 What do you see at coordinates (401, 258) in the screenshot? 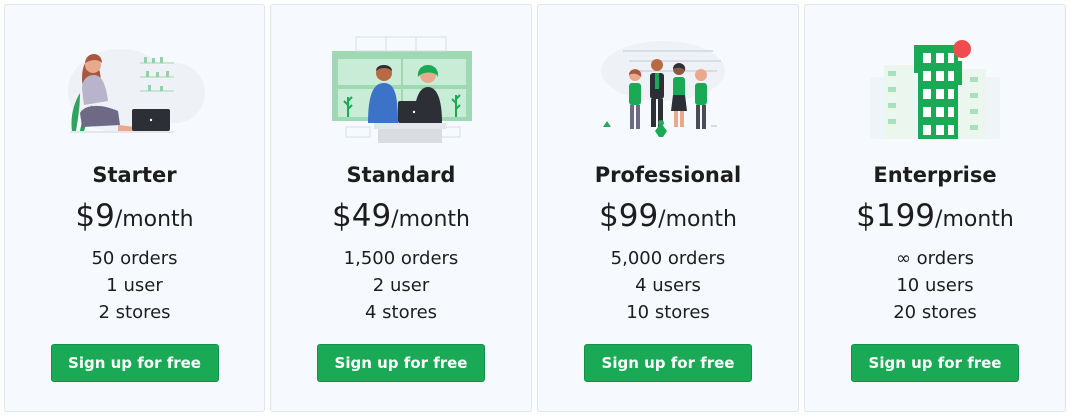
I see `feature-orders: 1,500 orders` at bounding box center [401, 258].